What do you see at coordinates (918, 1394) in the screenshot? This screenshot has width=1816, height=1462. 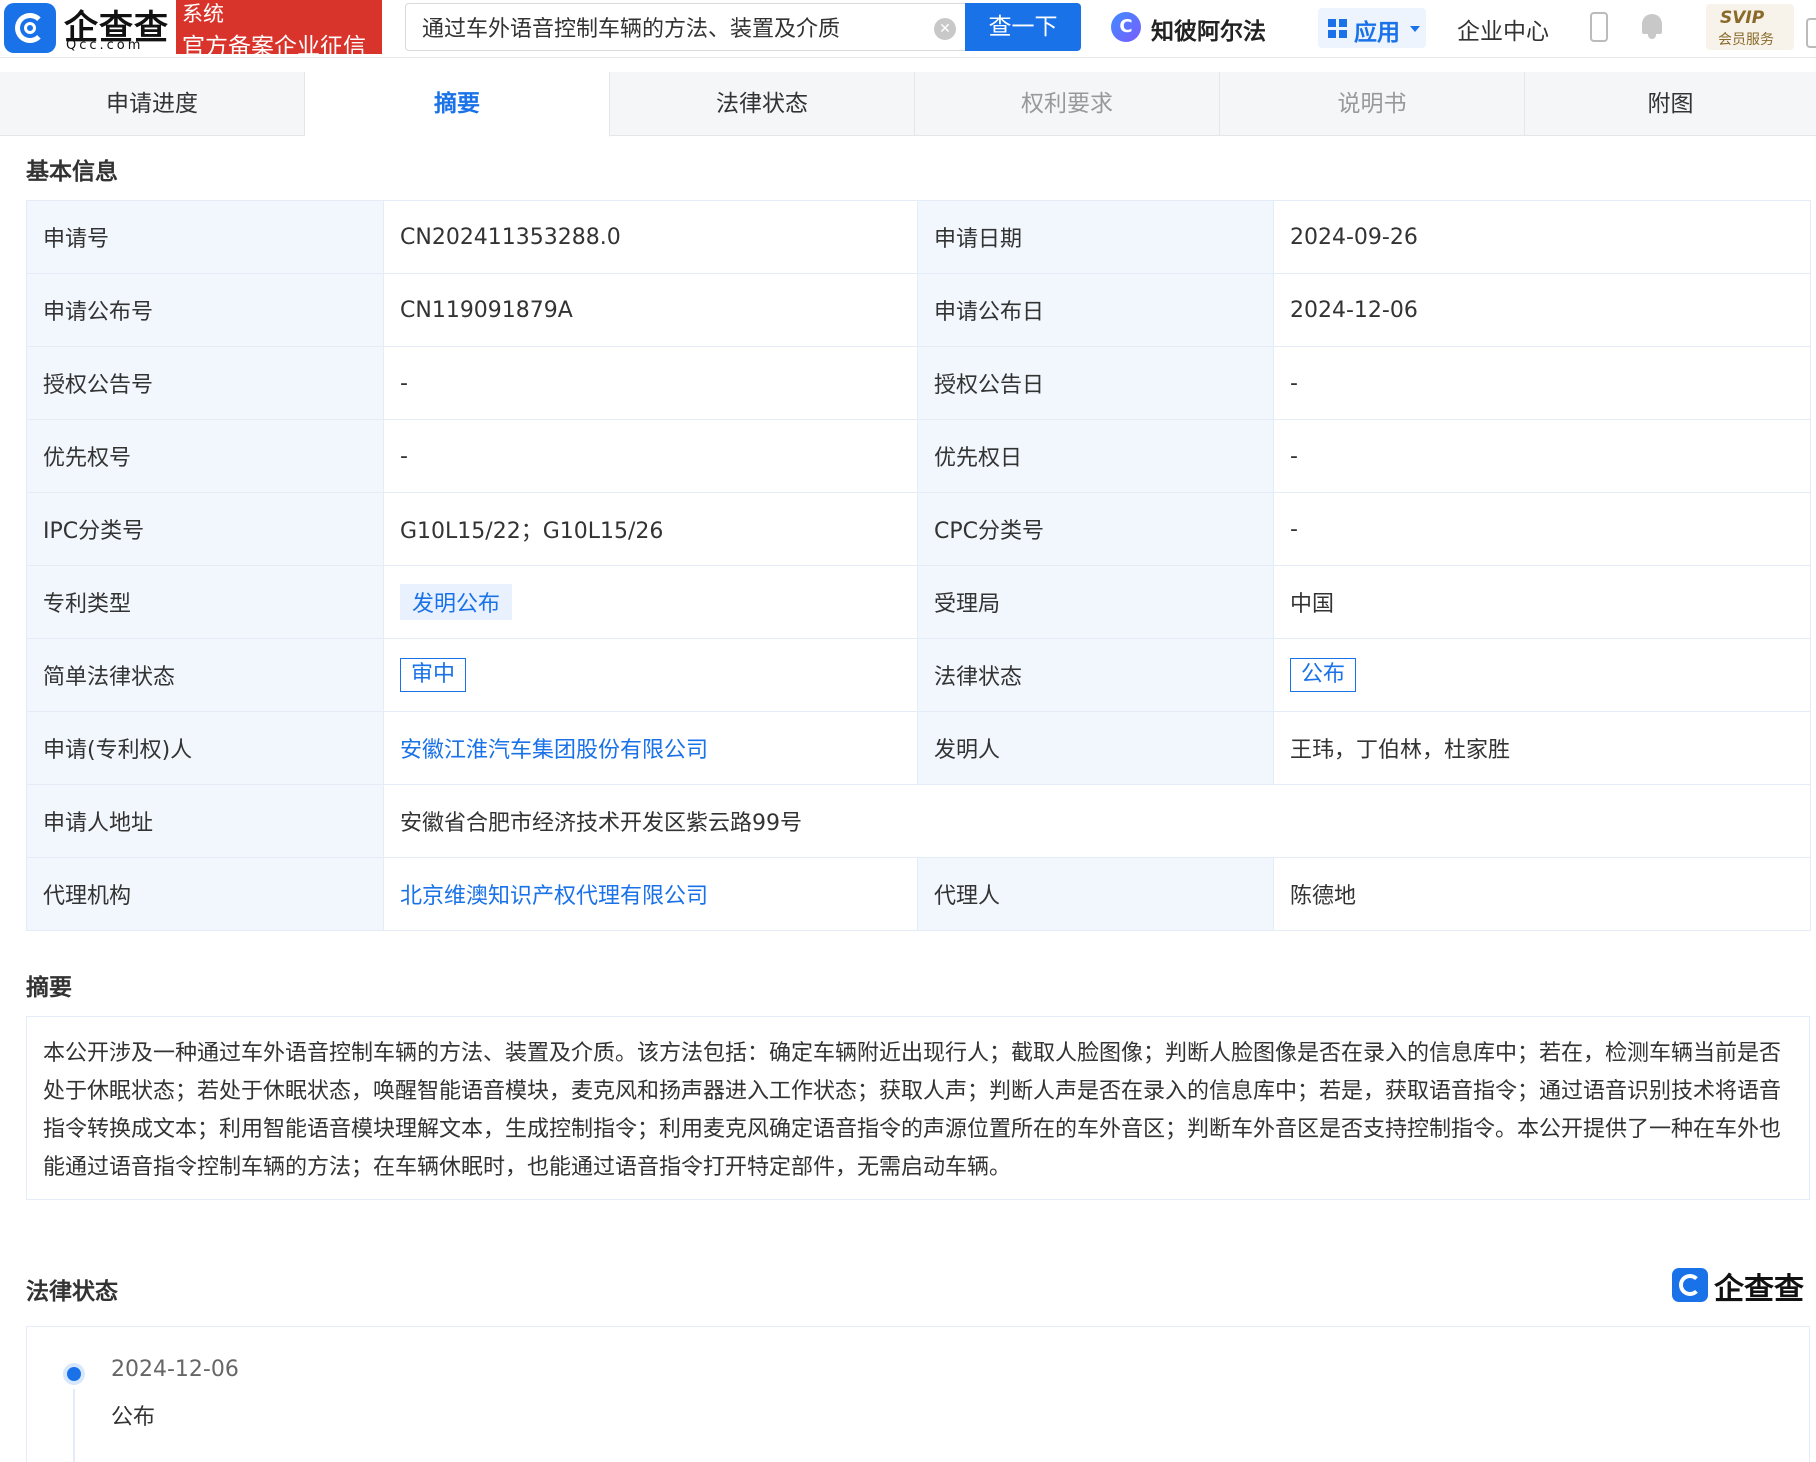 I see `legal-status-timeline: 2024-12-06 公布` at bounding box center [918, 1394].